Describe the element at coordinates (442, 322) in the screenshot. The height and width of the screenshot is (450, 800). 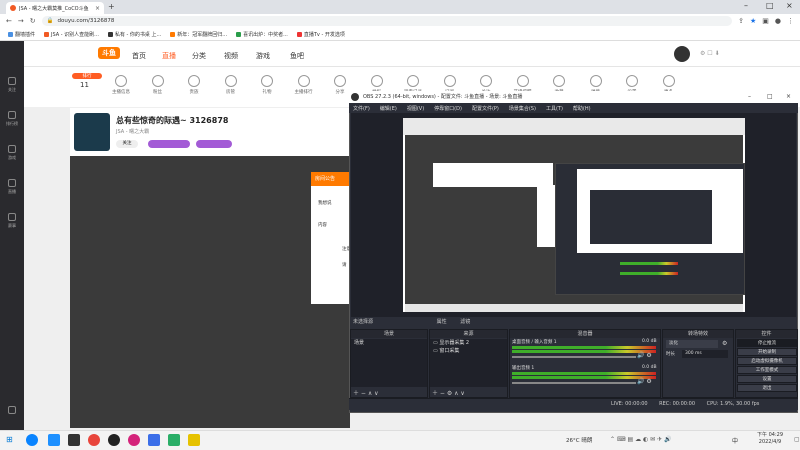
I see `properties-button: 属性` at that location.